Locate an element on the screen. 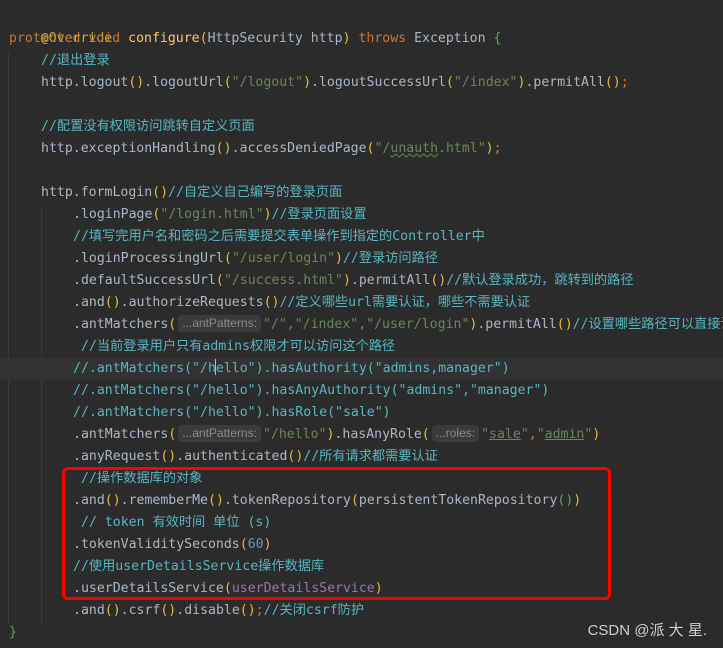  code-token: .authenticated is located at coordinates (232, 456).